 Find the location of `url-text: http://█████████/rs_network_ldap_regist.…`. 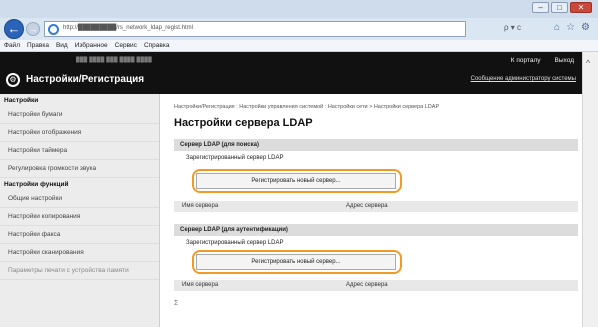

url-text: http://█████████/rs_network_ldap_regist.… is located at coordinates (128, 28).